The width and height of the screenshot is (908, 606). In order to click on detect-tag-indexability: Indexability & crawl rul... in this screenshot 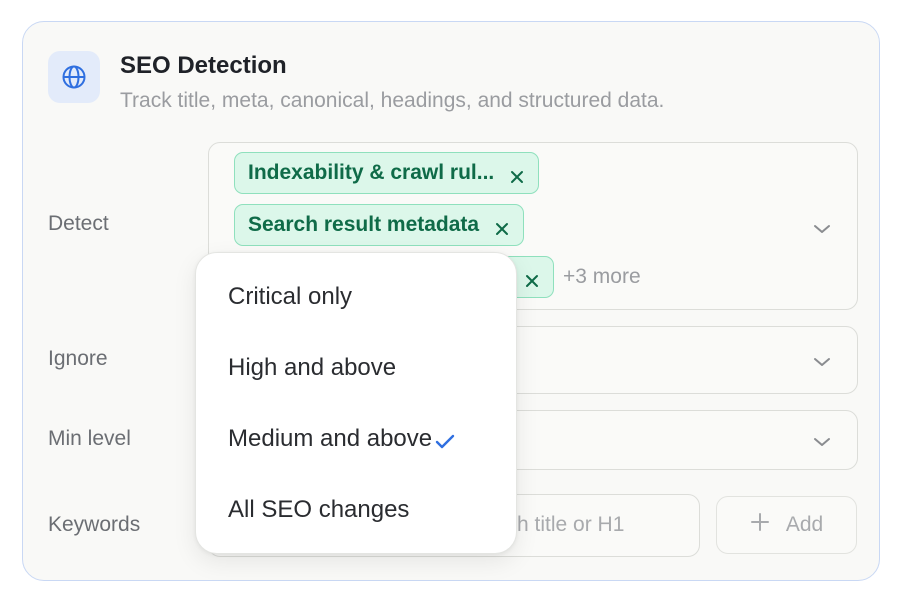, I will do `click(387, 173)`.